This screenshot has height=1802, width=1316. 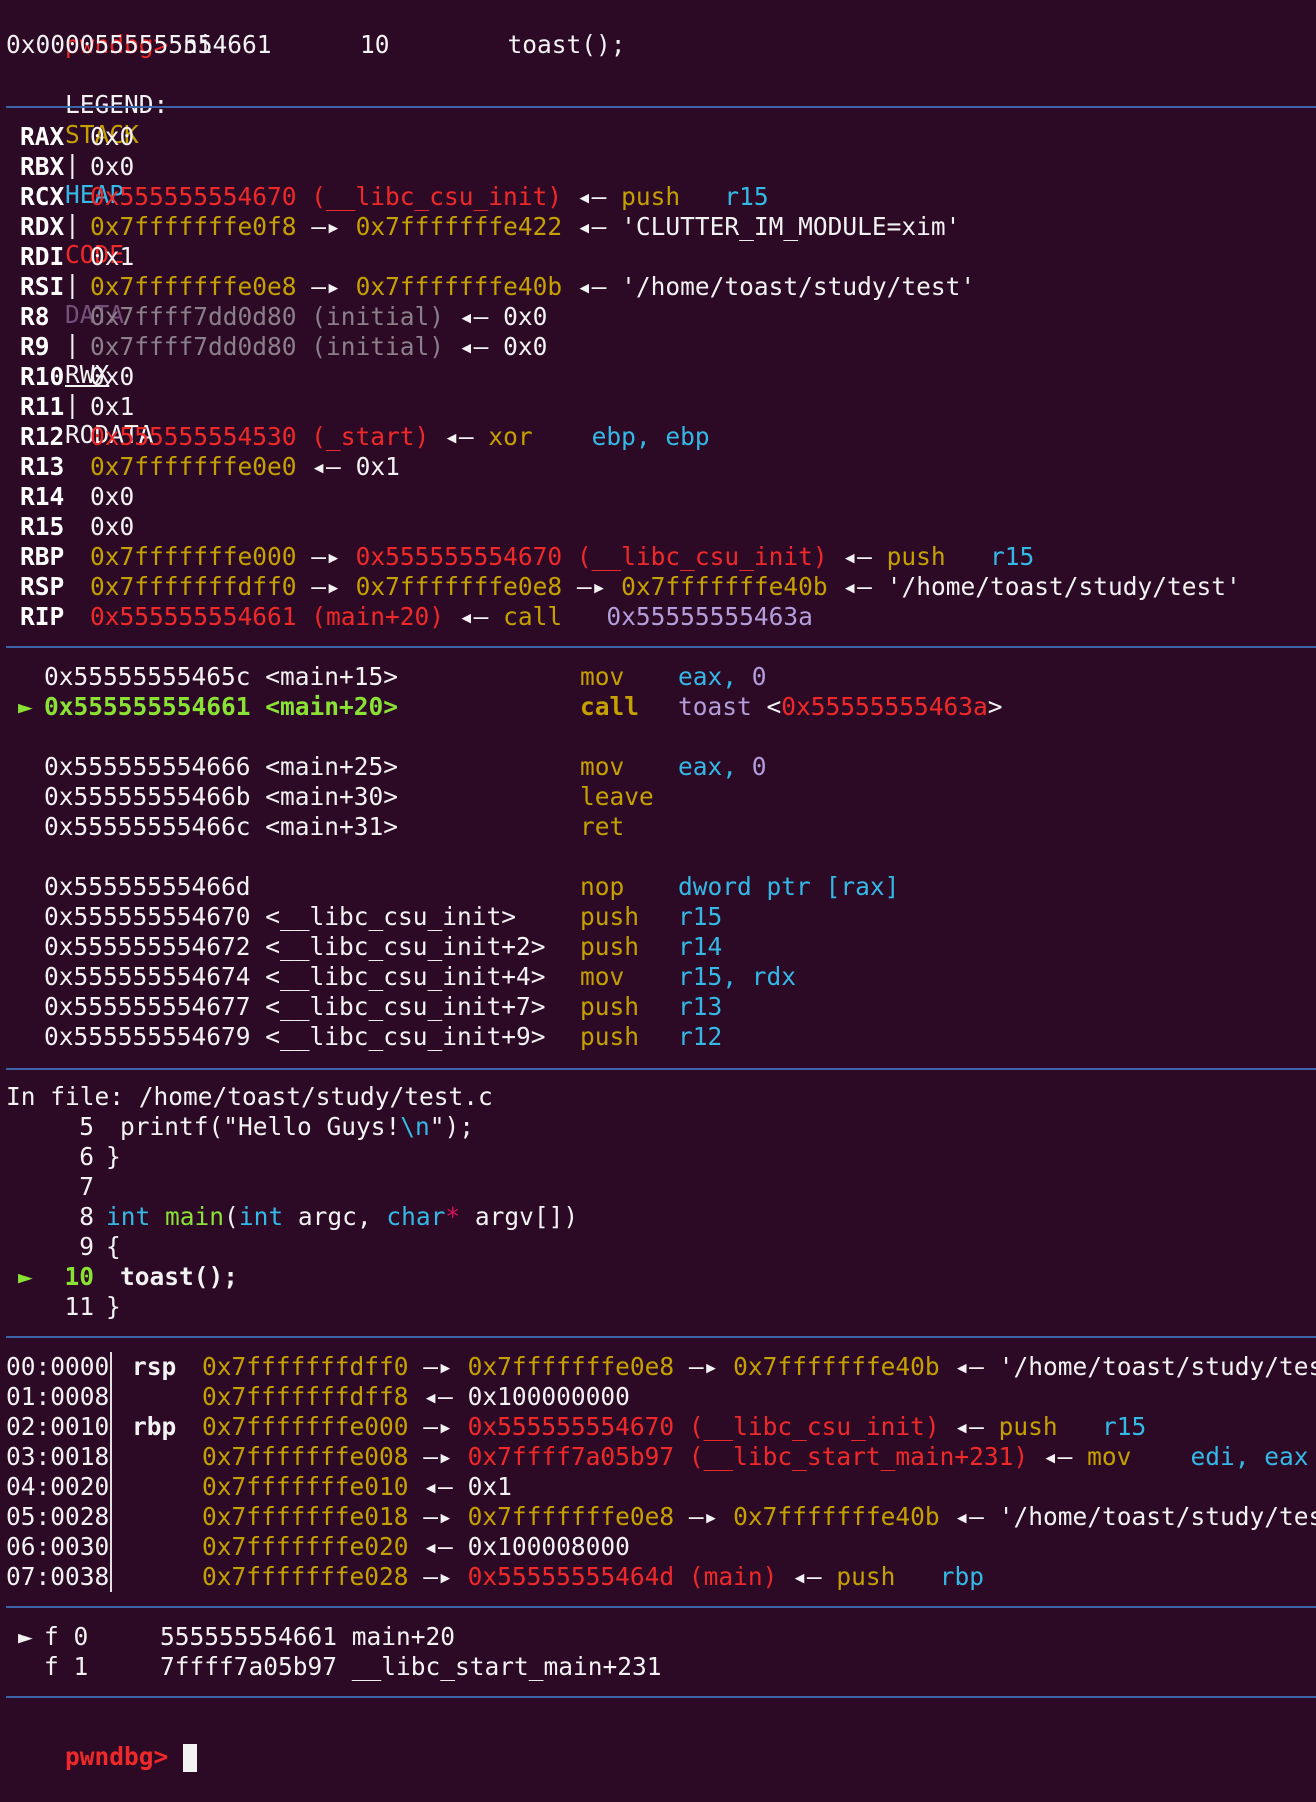 I want to click on code-token: *, so click(x=453, y=1216).